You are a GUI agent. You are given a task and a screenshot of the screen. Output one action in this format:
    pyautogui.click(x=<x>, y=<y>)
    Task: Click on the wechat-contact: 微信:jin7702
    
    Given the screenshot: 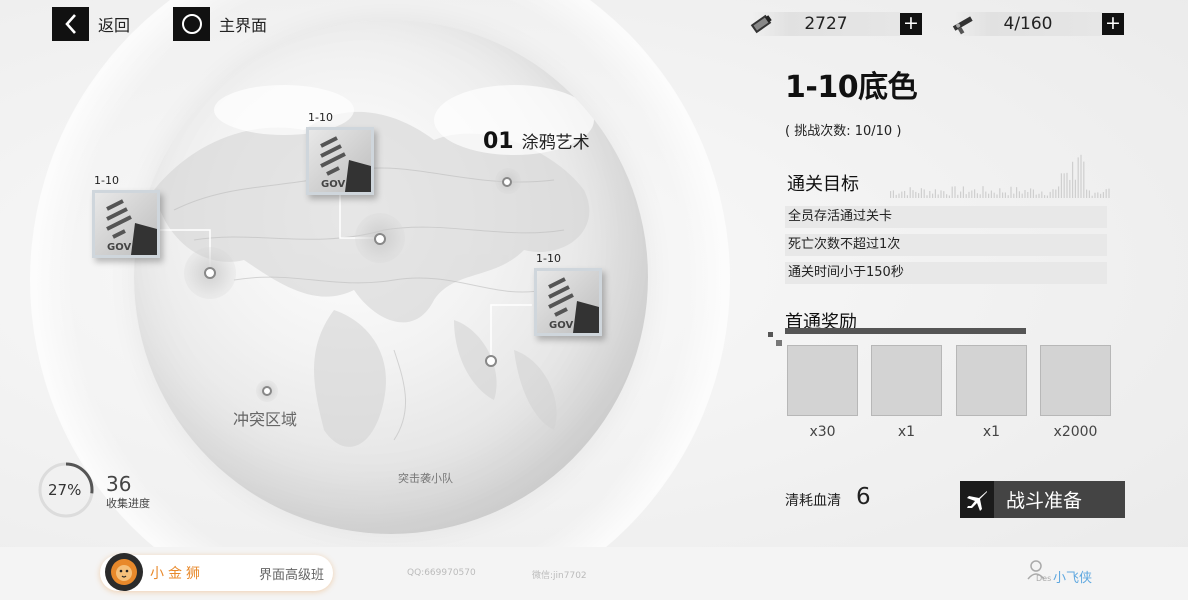 What is the action you would take?
    pyautogui.click(x=559, y=576)
    